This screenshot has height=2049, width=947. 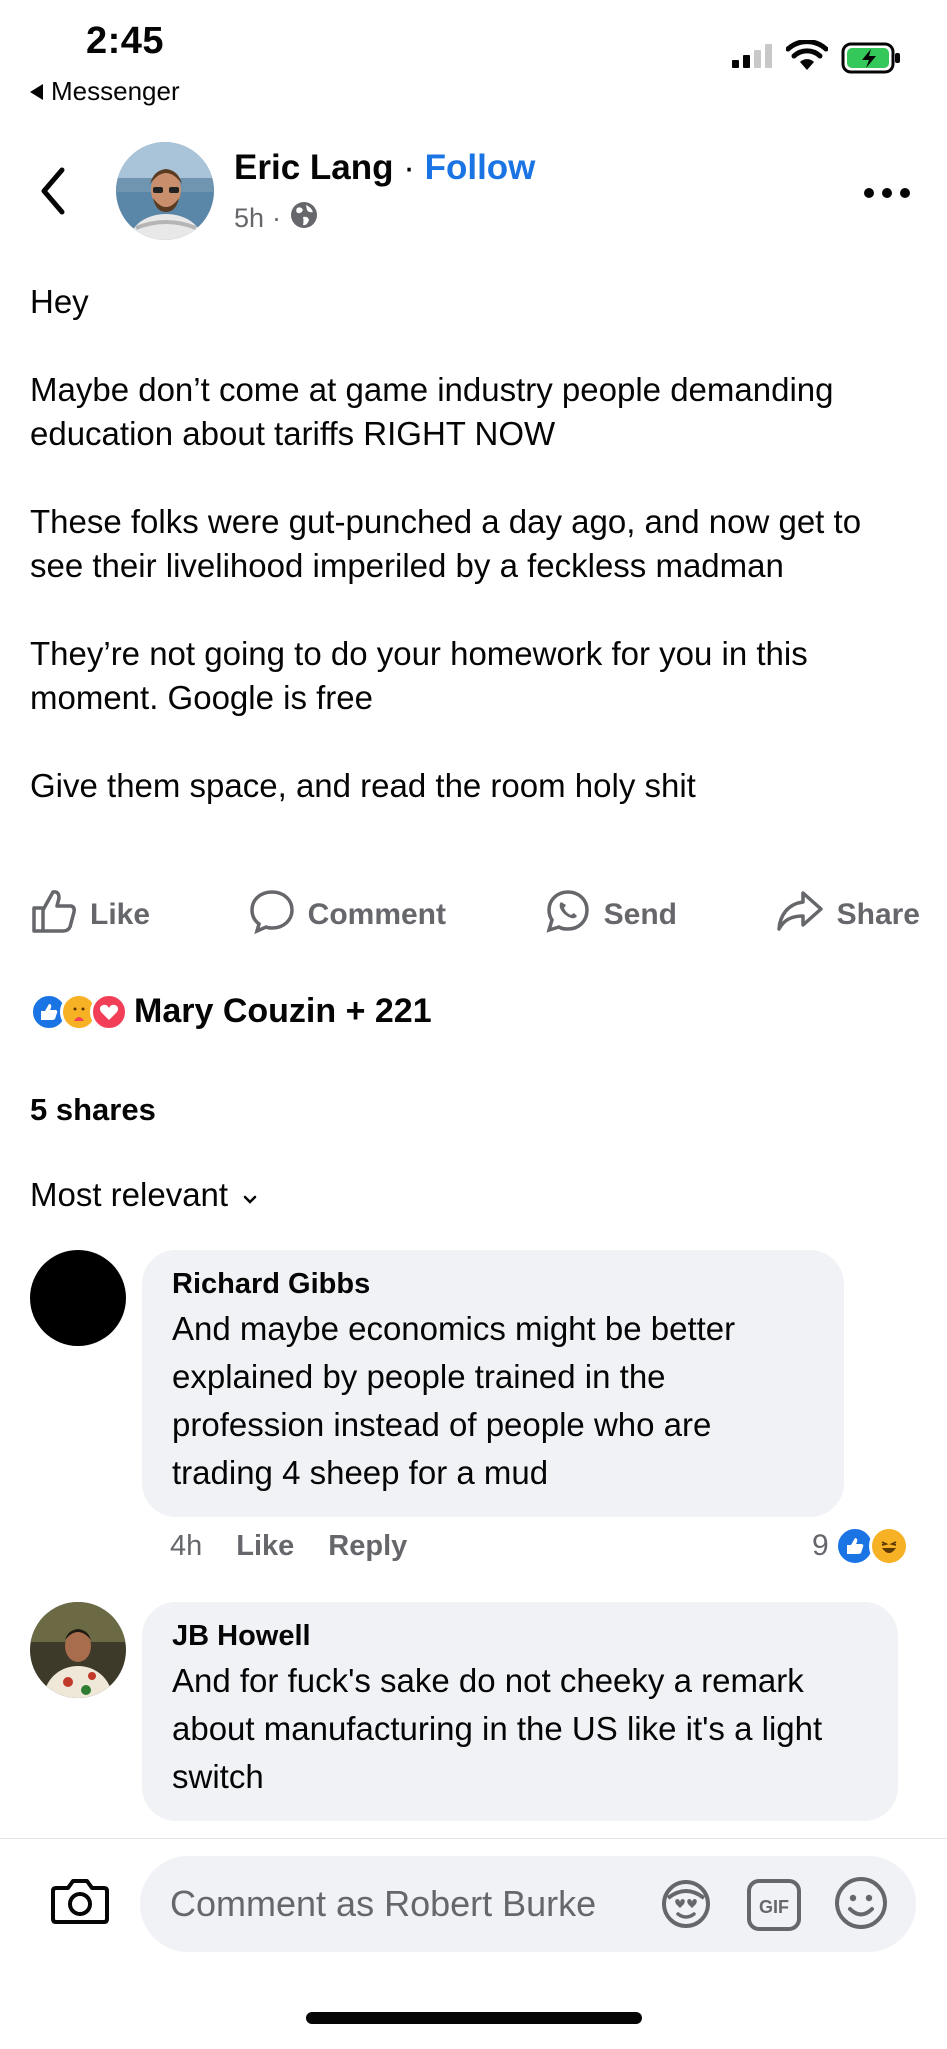 What do you see at coordinates (752, 56) in the screenshot?
I see `cellular-signal-icon` at bounding box center [752, 56].